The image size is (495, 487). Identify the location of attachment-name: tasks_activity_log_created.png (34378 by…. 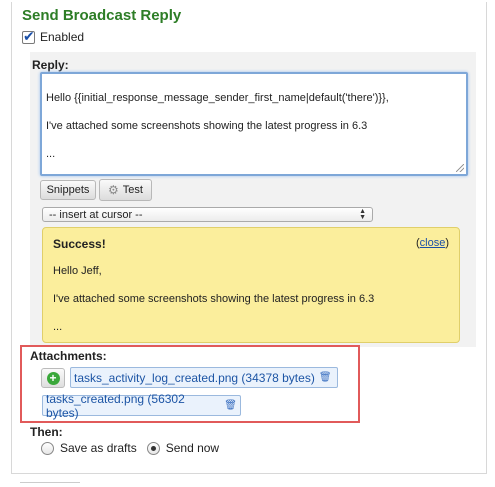
(194, 377).